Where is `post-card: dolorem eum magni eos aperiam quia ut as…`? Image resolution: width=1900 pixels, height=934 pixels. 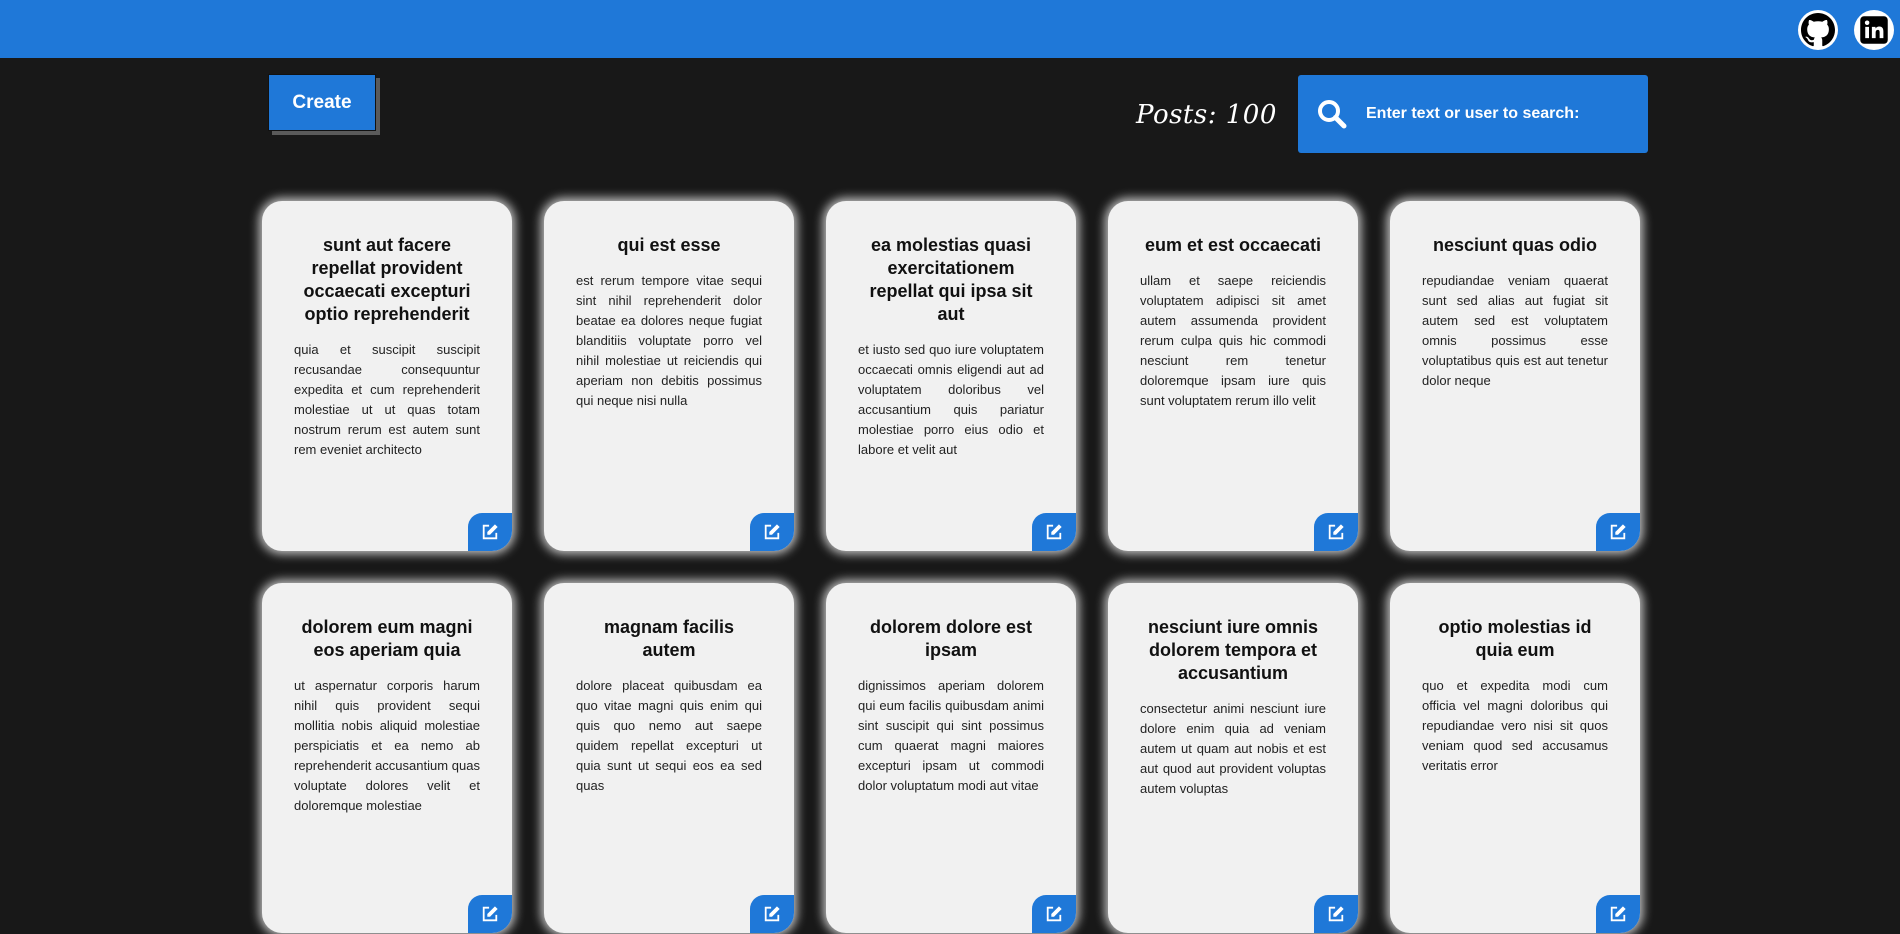 post-card: dolorem eum magni eos aperiam quia ut as… is located at coordinates (387, 758).